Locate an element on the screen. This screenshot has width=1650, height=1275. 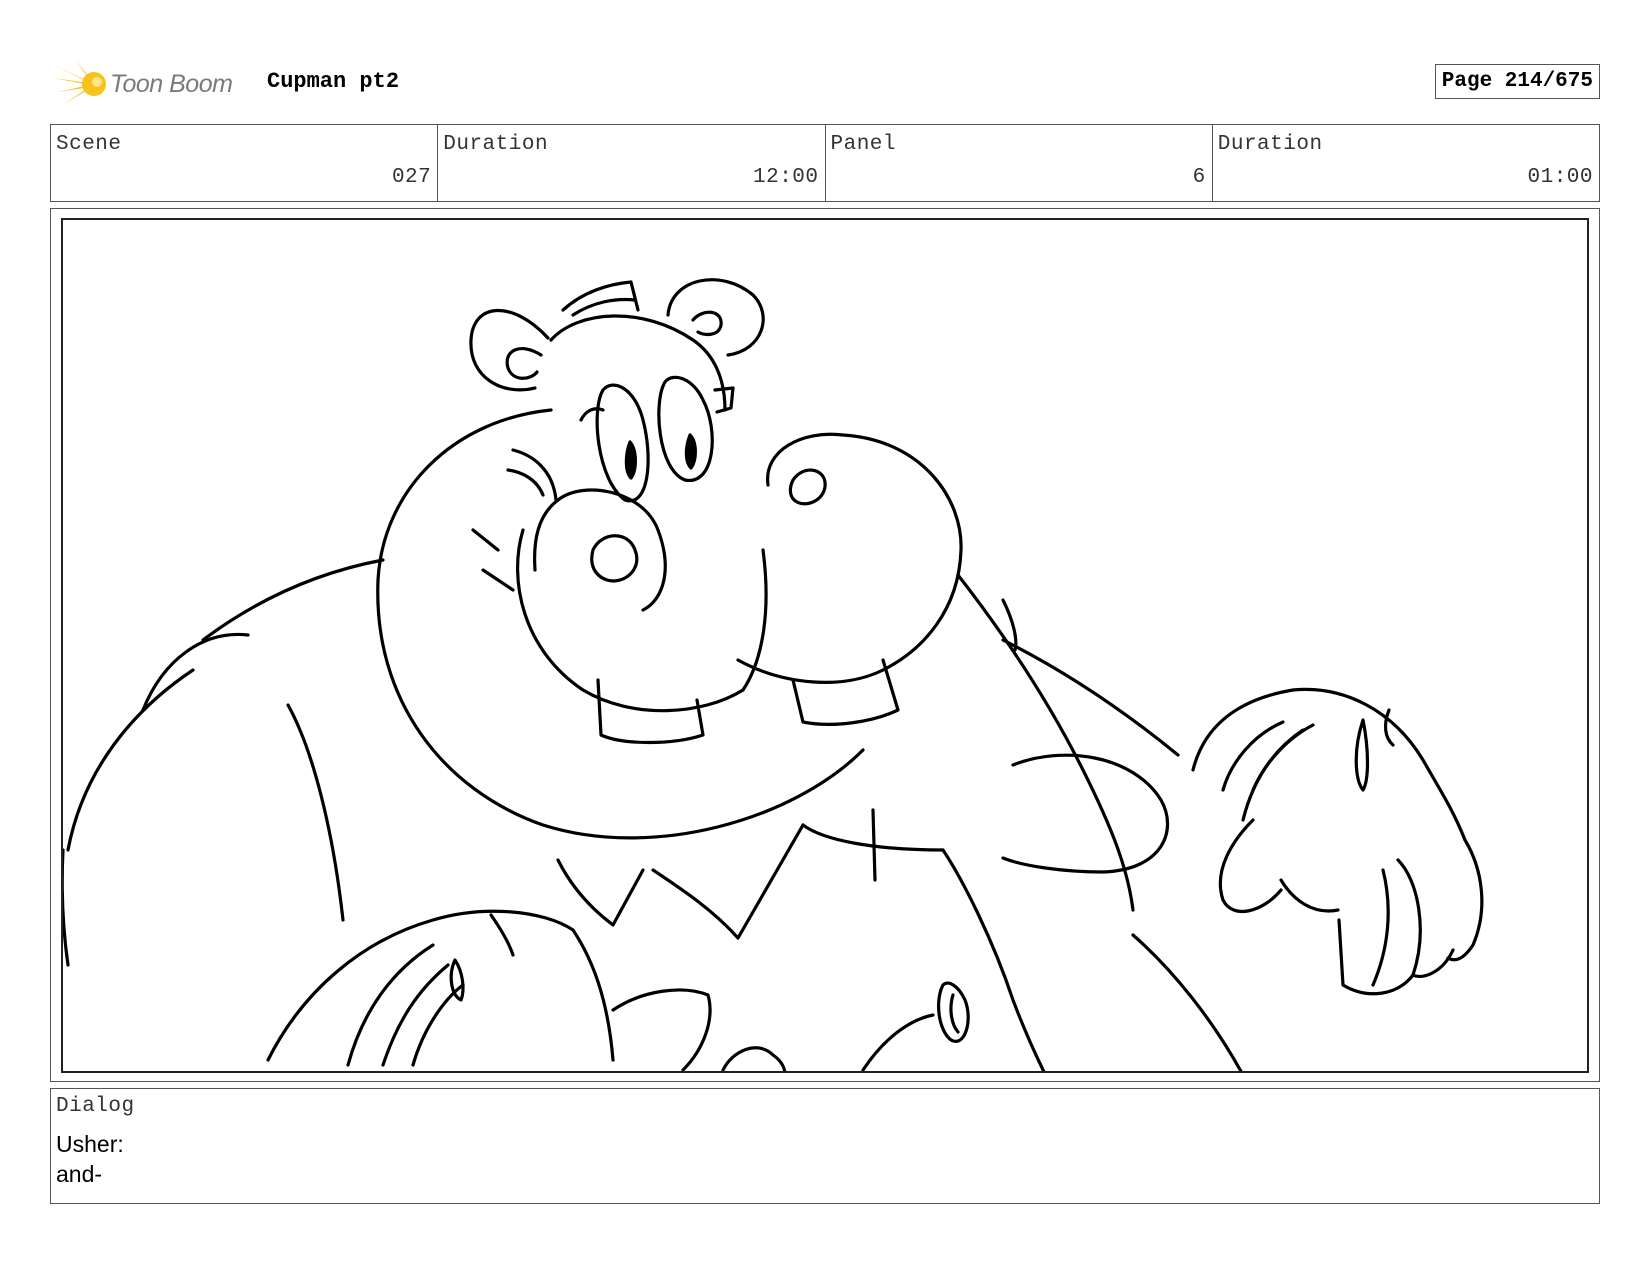
dialog-box: Dialog Usher: and- is located at coordinates (825, 1146).